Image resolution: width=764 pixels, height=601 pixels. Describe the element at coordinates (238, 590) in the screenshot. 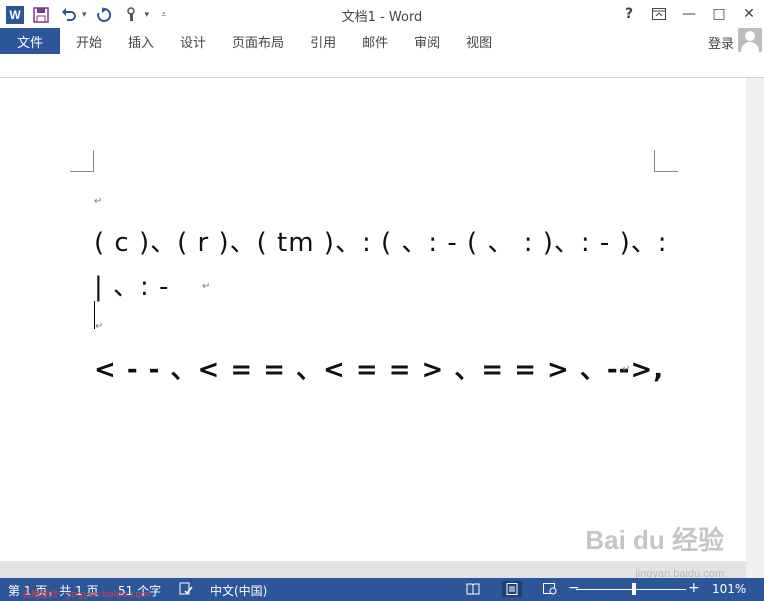

I see `language-indicator: 中文(中国)` at that location.